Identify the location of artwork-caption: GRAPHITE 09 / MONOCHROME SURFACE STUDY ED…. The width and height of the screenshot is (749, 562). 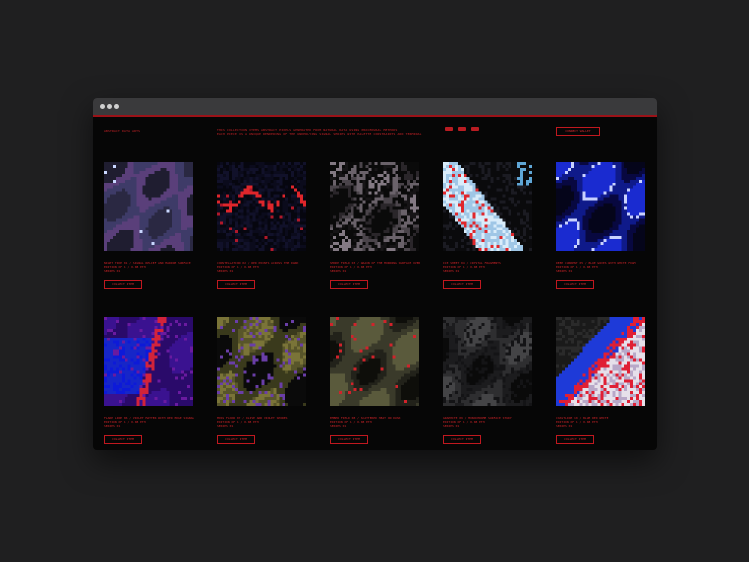
(488, 422).